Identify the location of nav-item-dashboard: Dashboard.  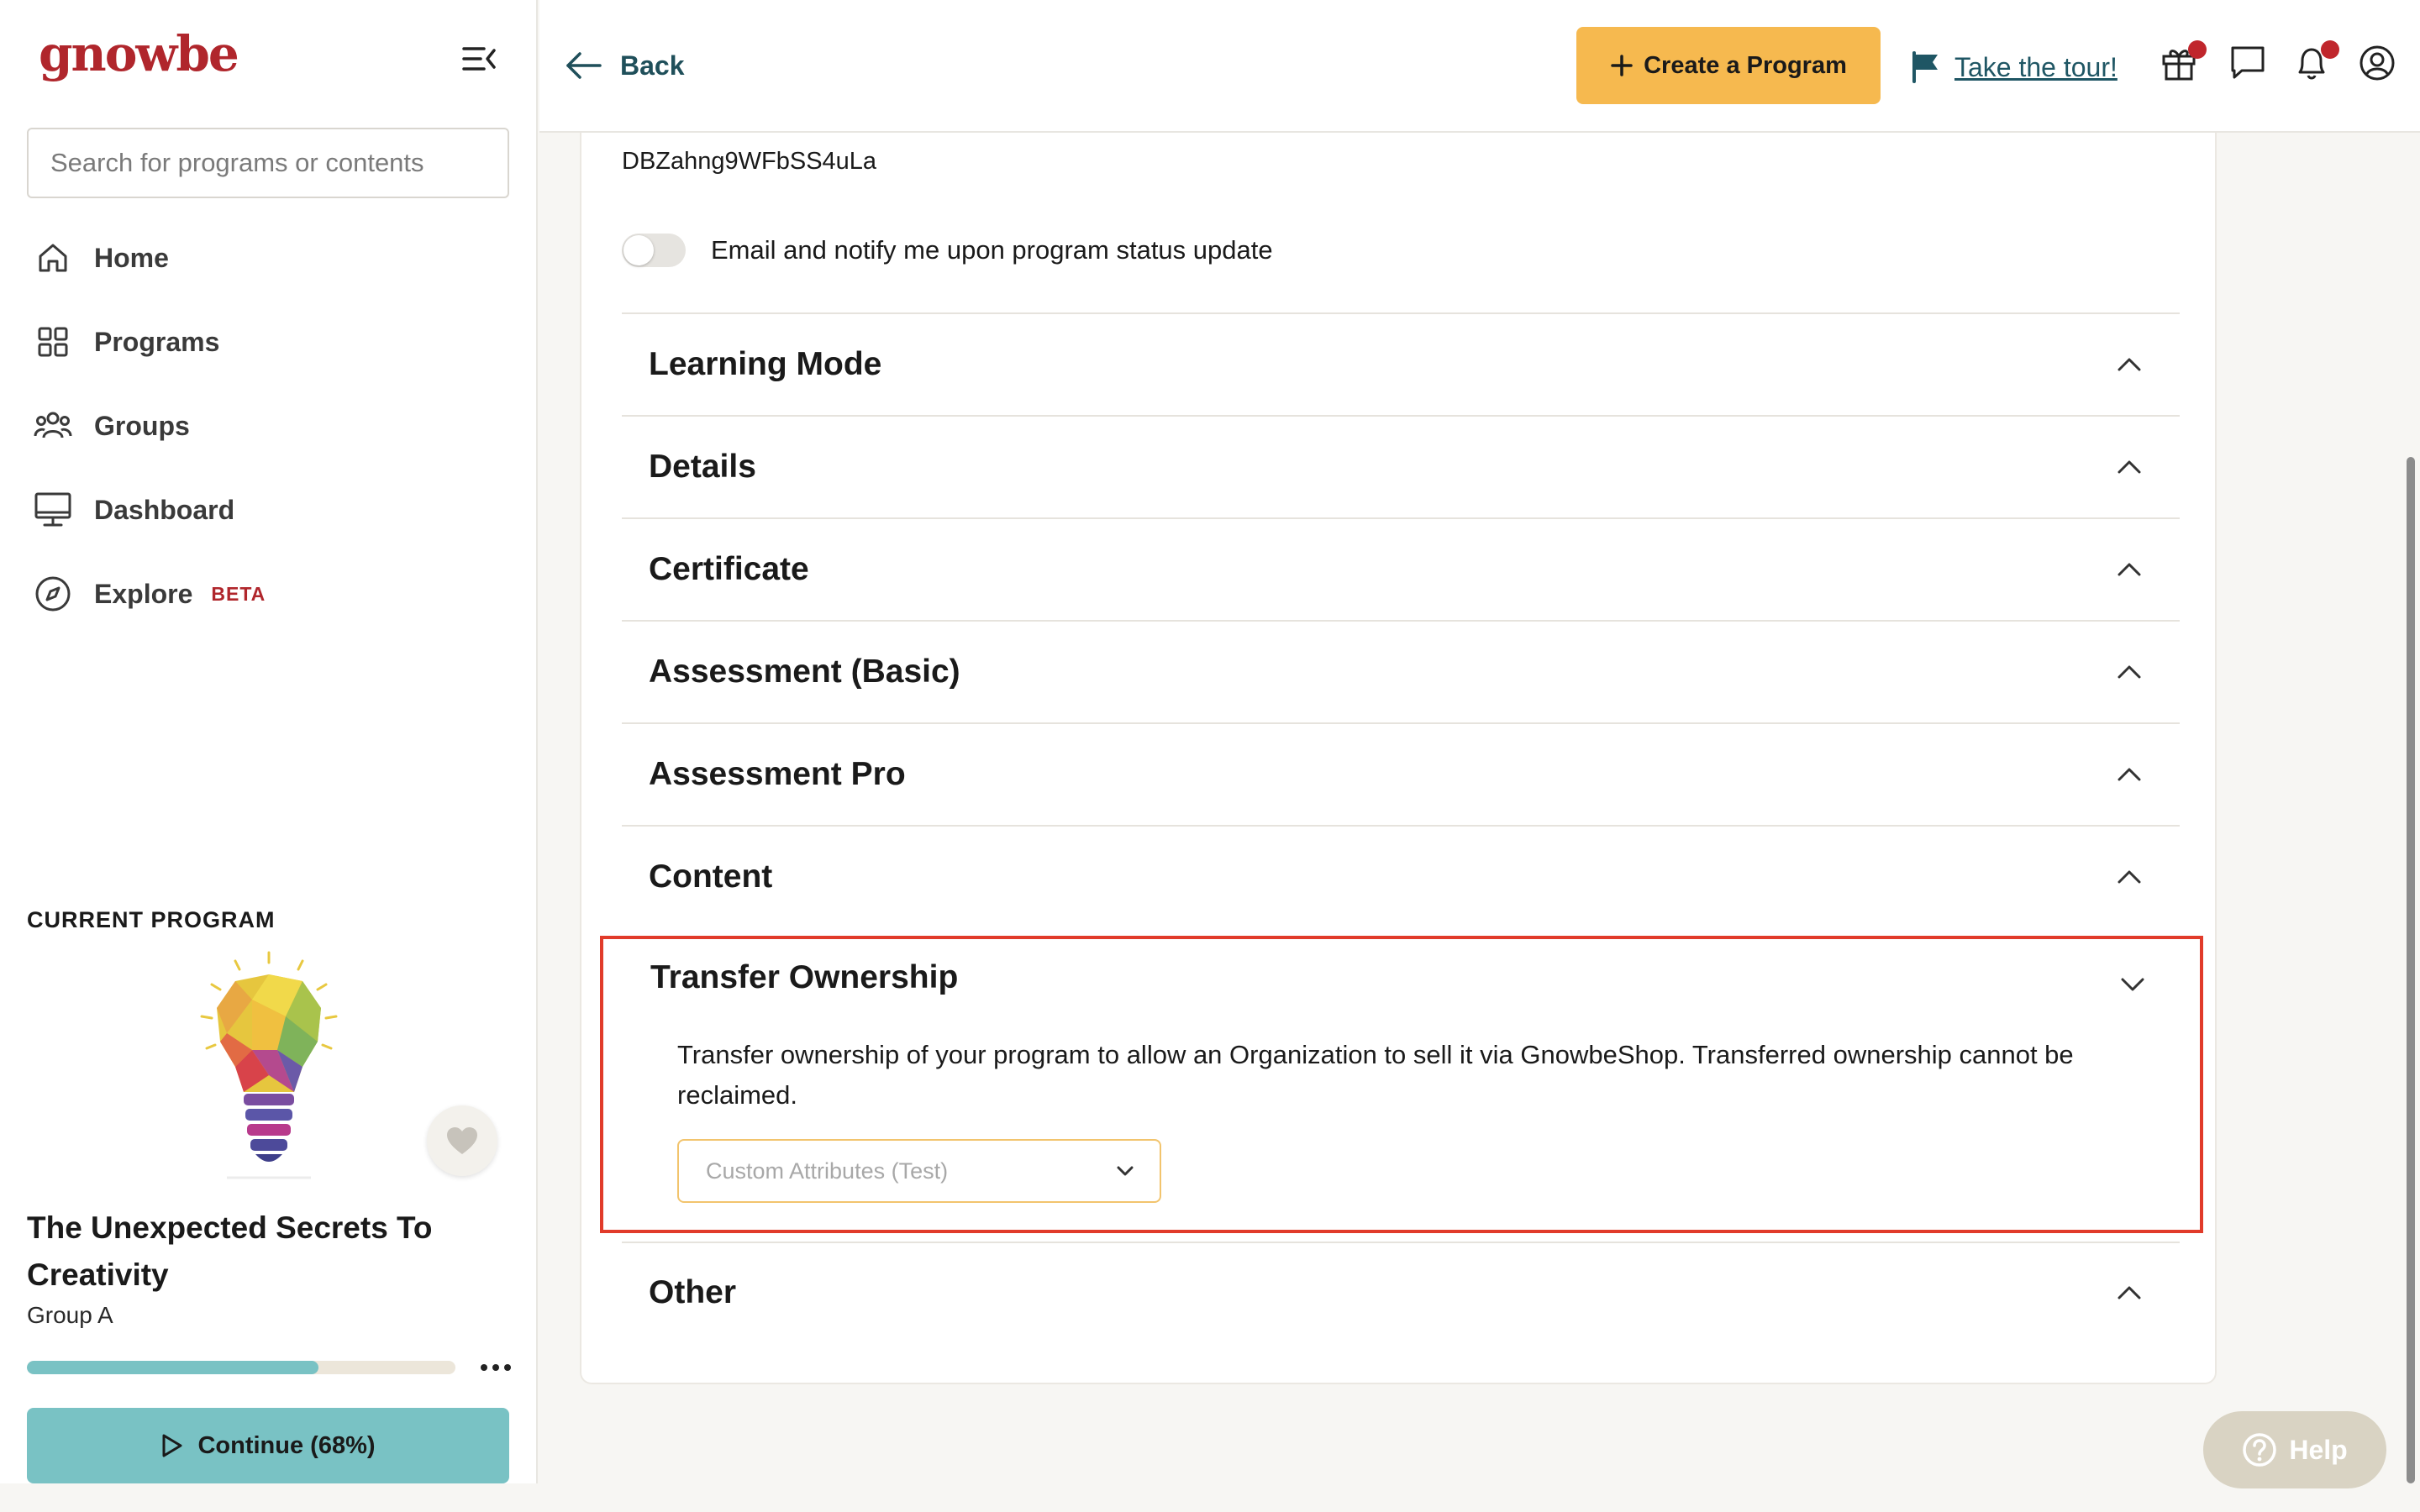
(133, 510).